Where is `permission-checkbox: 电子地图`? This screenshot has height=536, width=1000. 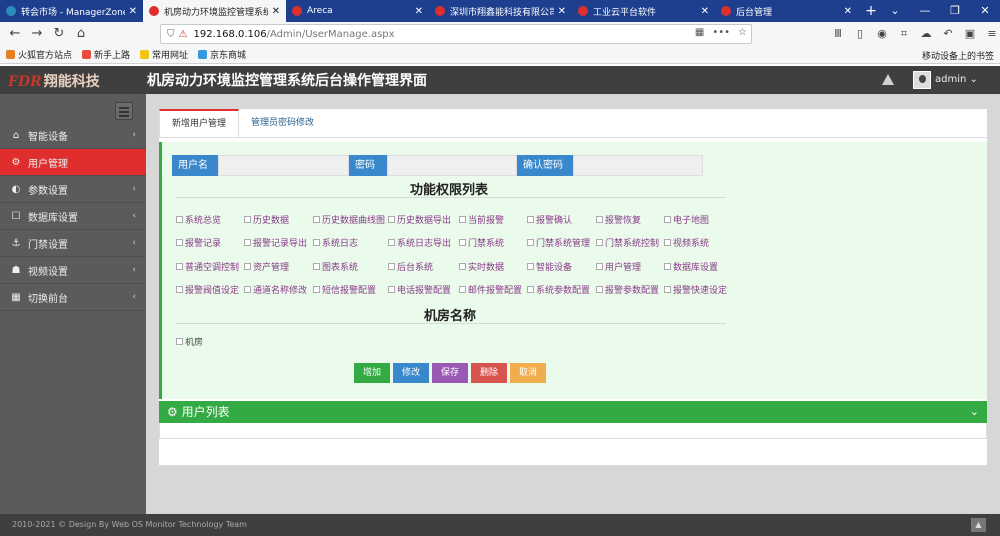 permission-checkbox: 电子地图 is located at coordinates (686, 219).